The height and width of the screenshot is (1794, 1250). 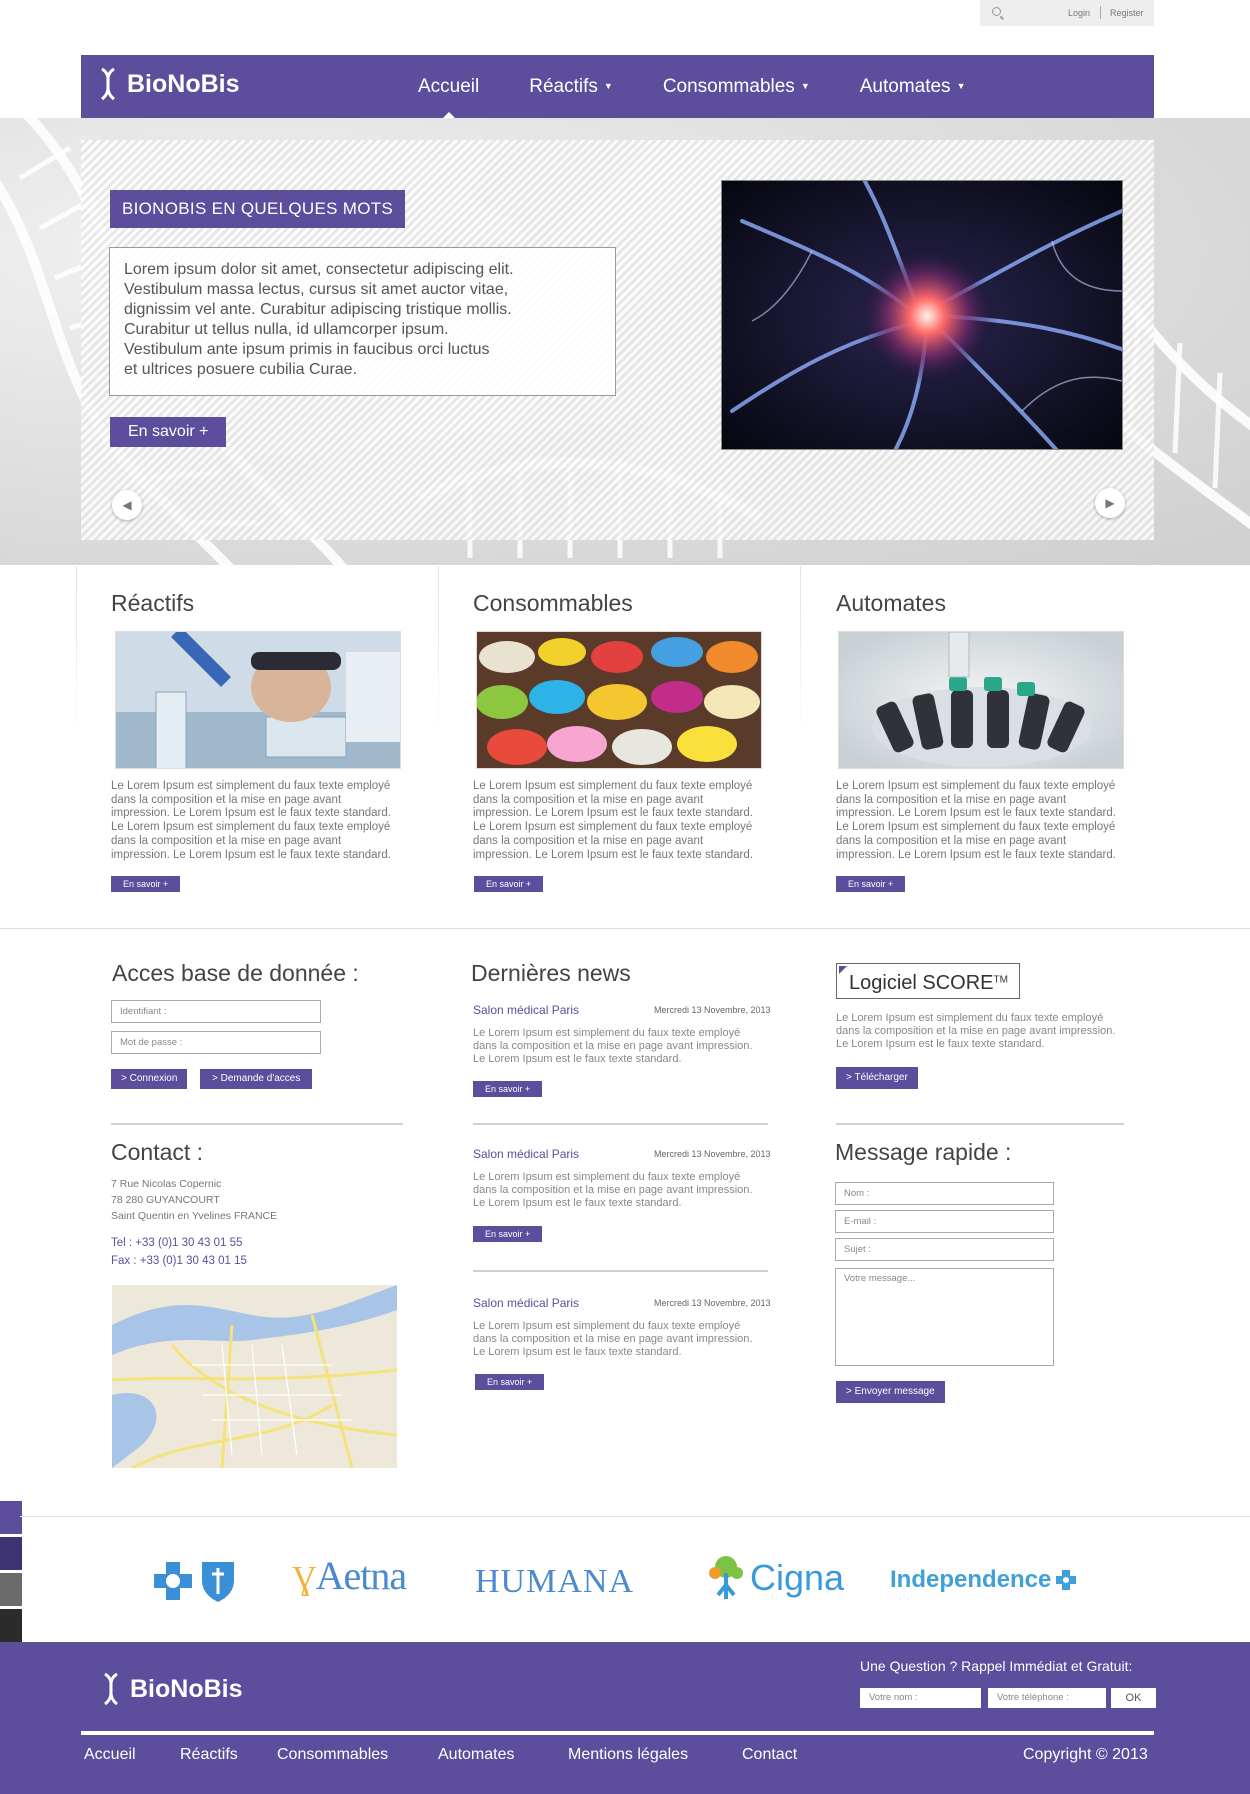 What do you see at coordinates (996, 11) in the screenshot?
I see `search-icon` at bounding box center [996, 11].